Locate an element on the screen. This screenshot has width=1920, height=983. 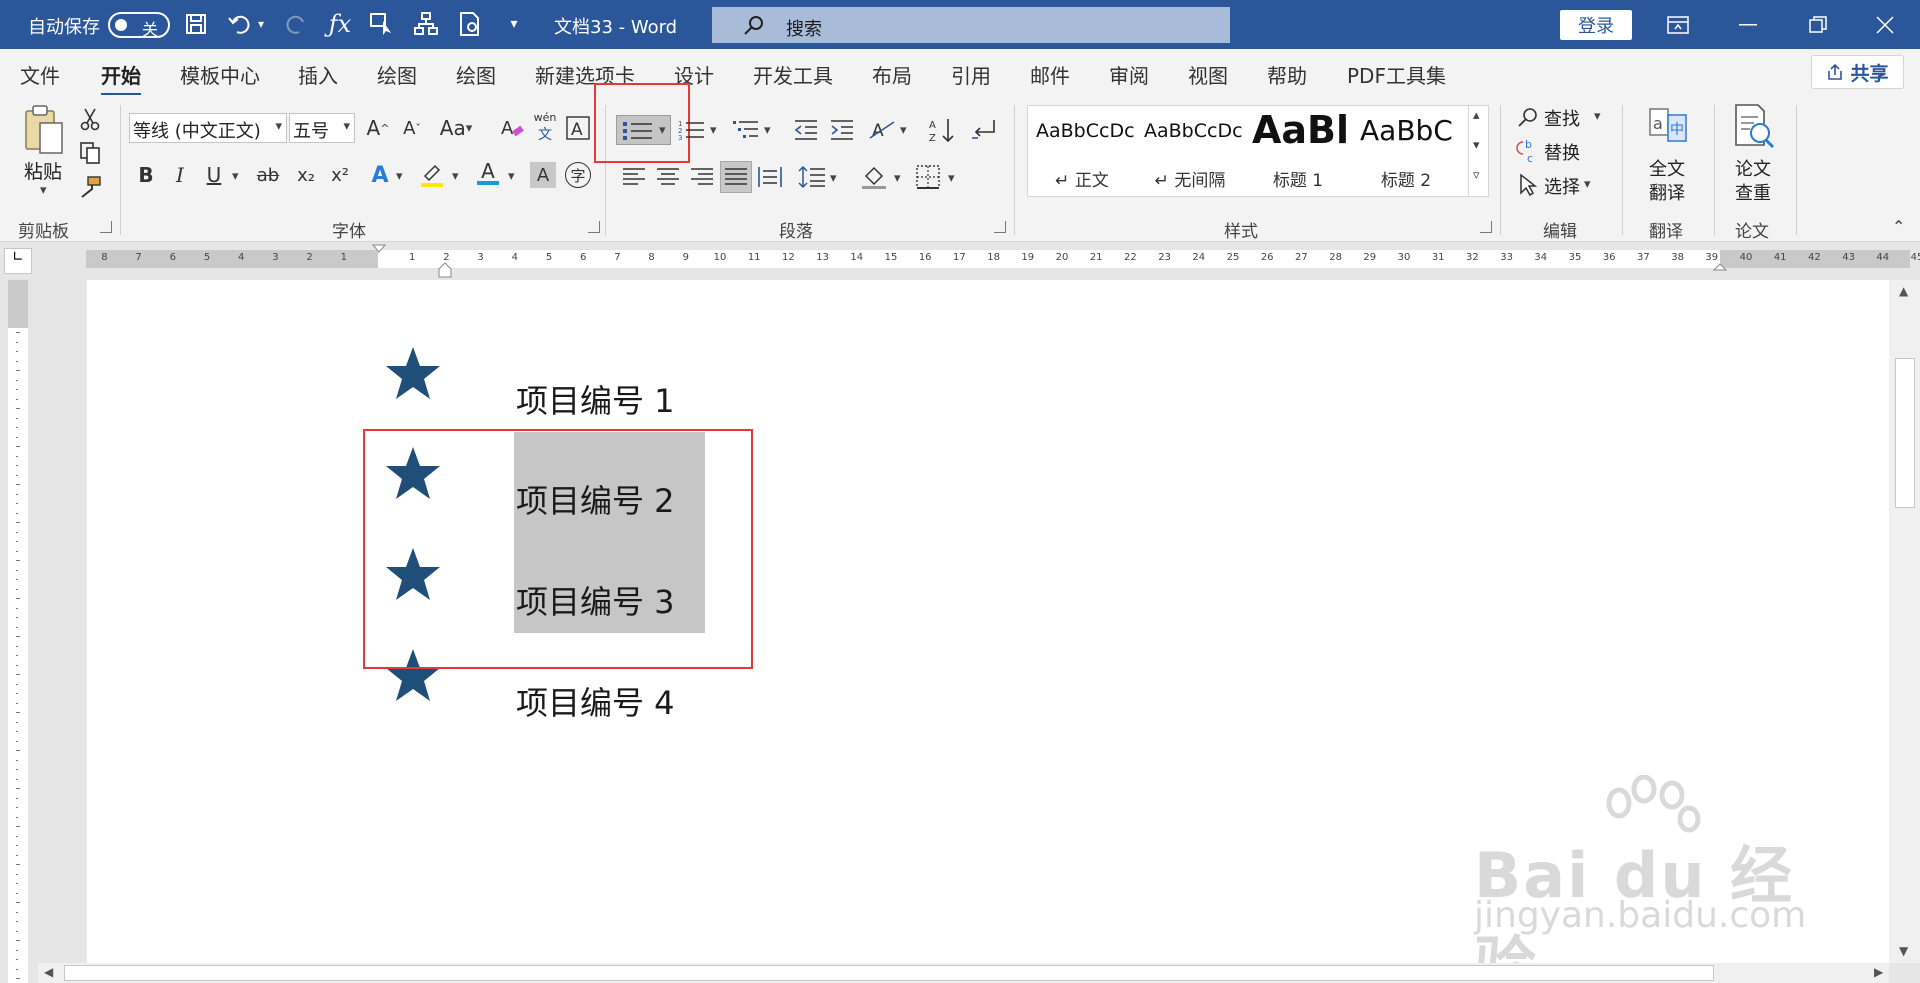
char-shading-button: A is located at coordinates (543, 175).